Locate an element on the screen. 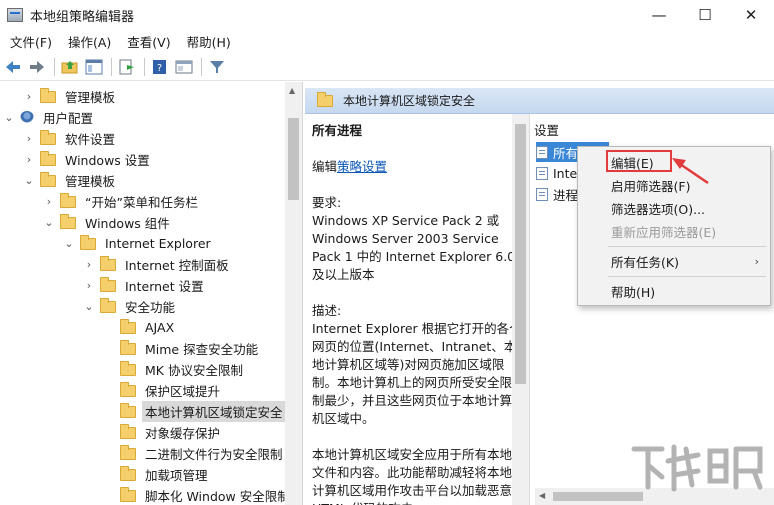 The width and height of the screenshot is (774, 505). all-tasks-label: 所有任务(K) is located at coordinates (645, 262).